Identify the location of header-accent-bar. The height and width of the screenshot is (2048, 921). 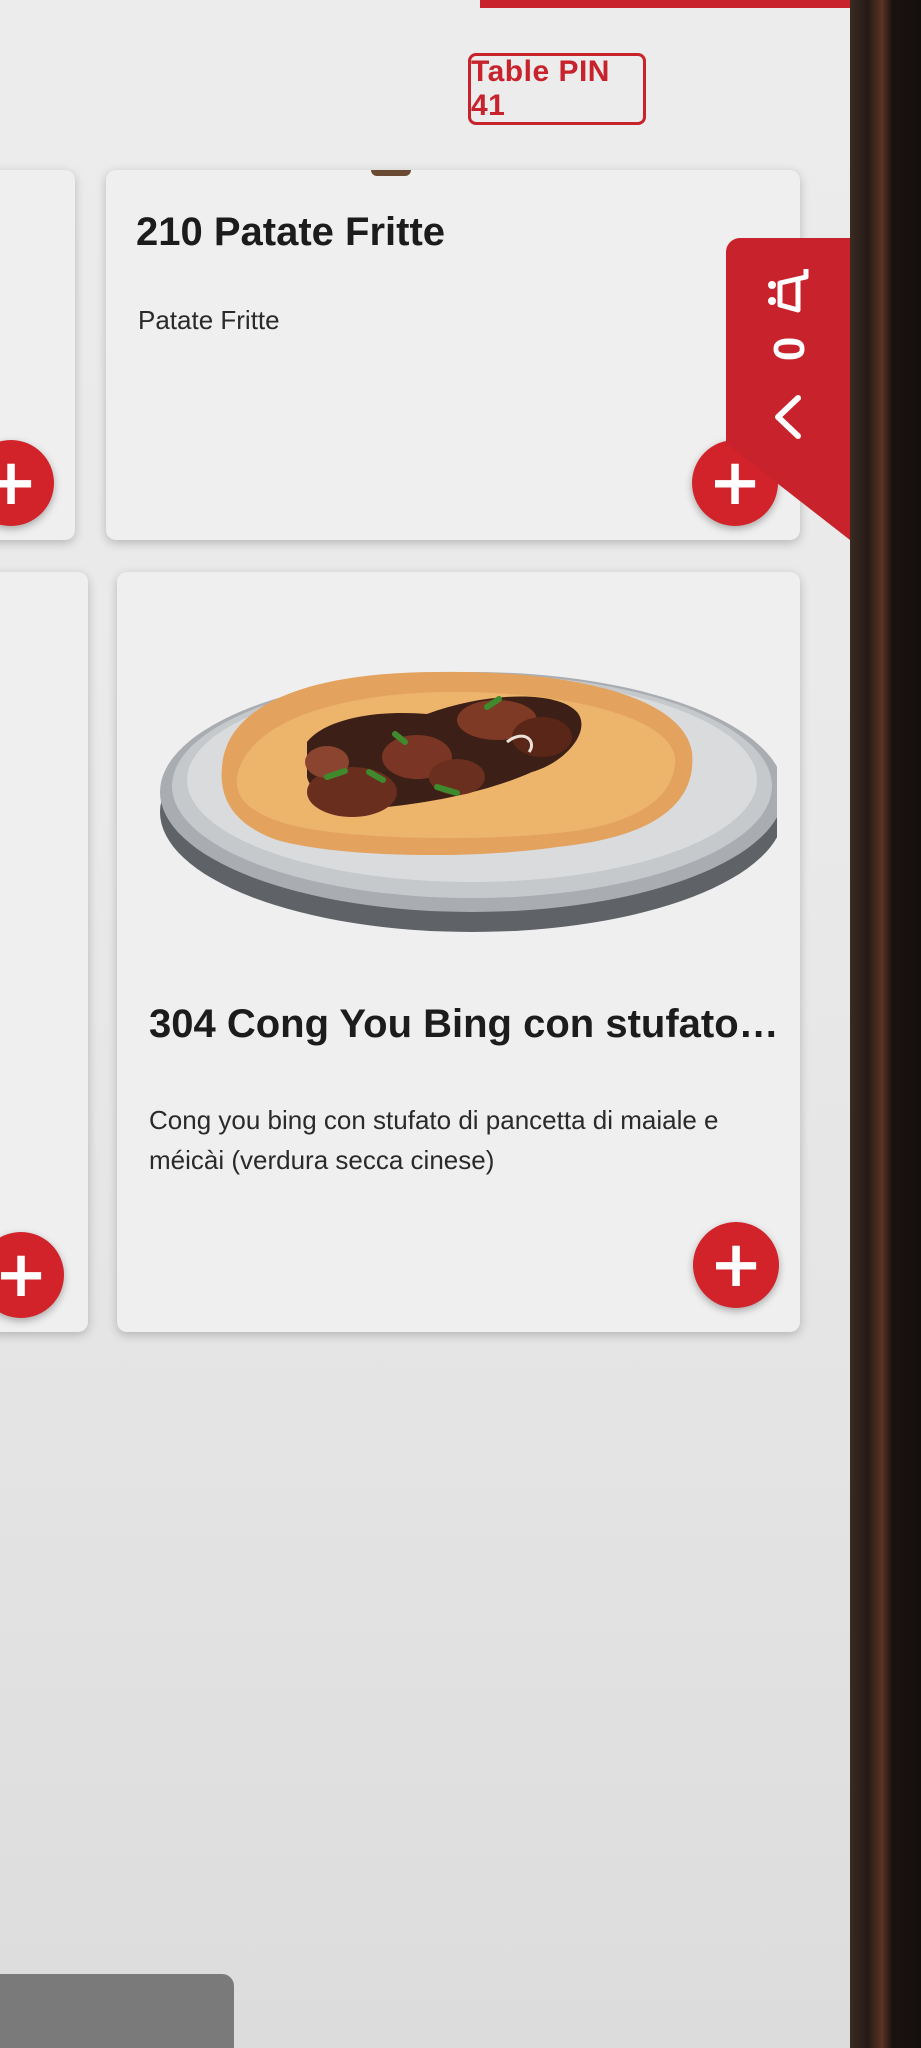
(665, 4).